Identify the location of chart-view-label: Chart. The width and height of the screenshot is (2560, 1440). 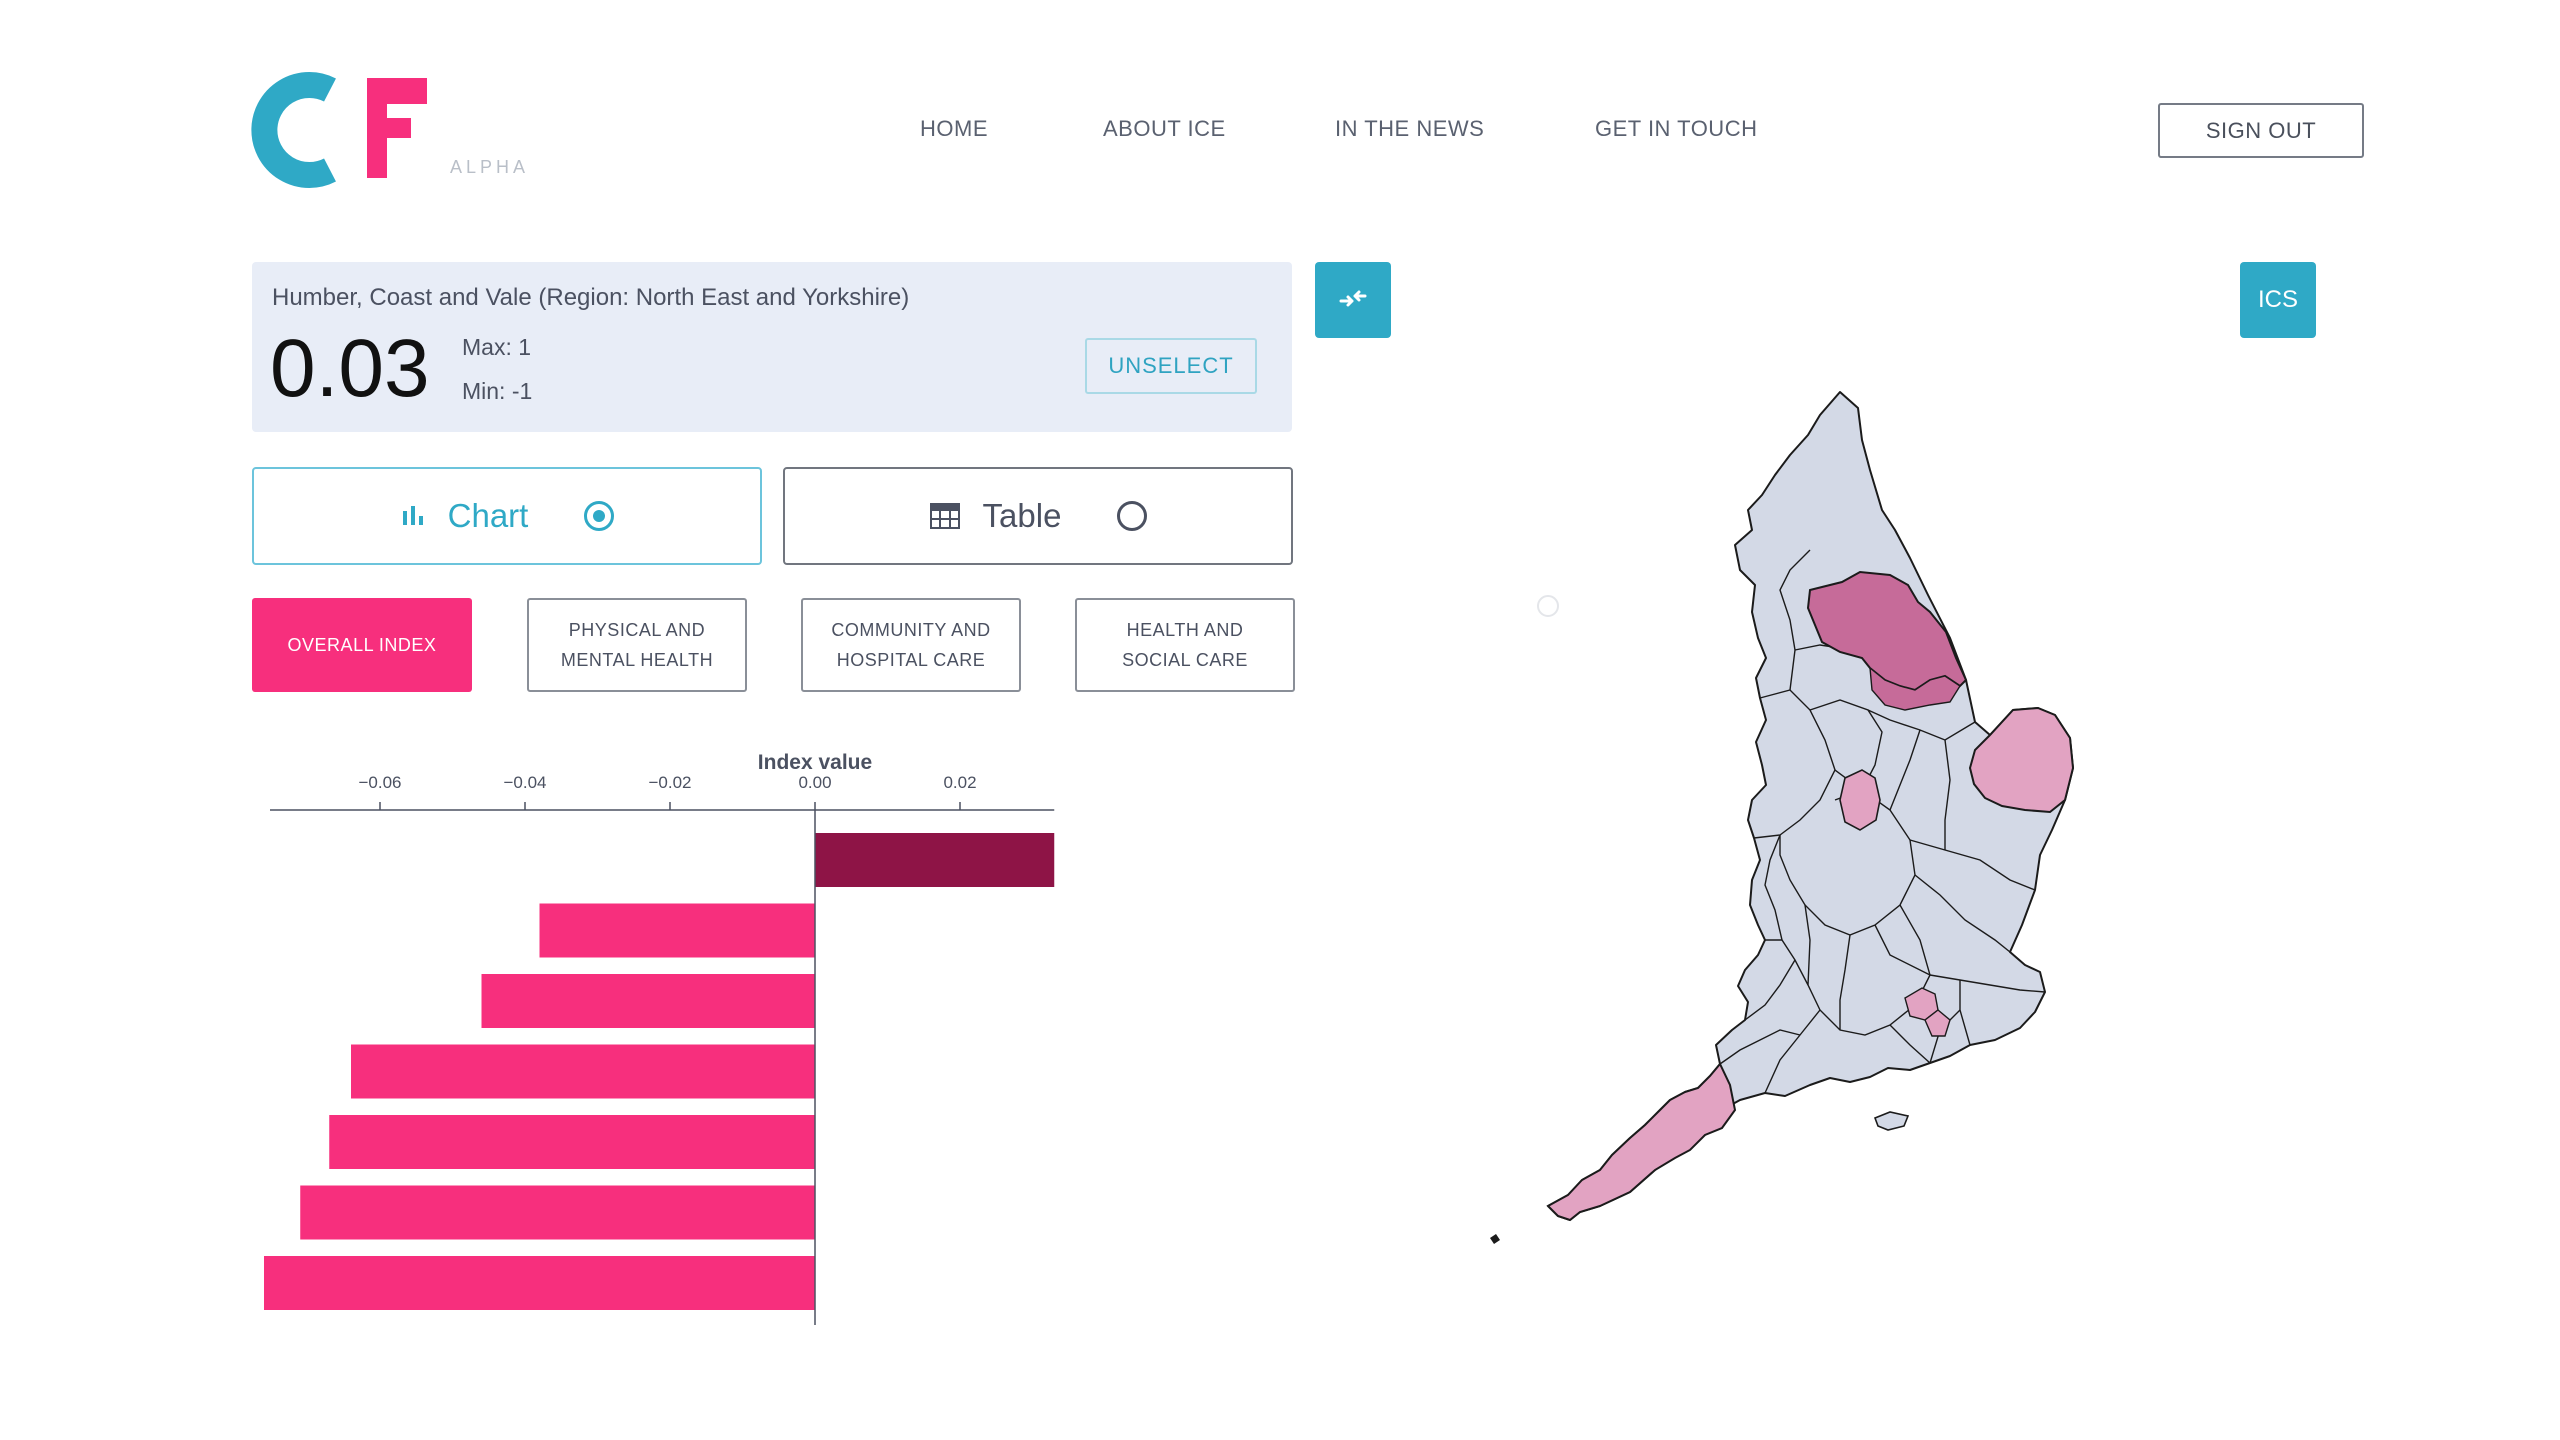
(488, 515).